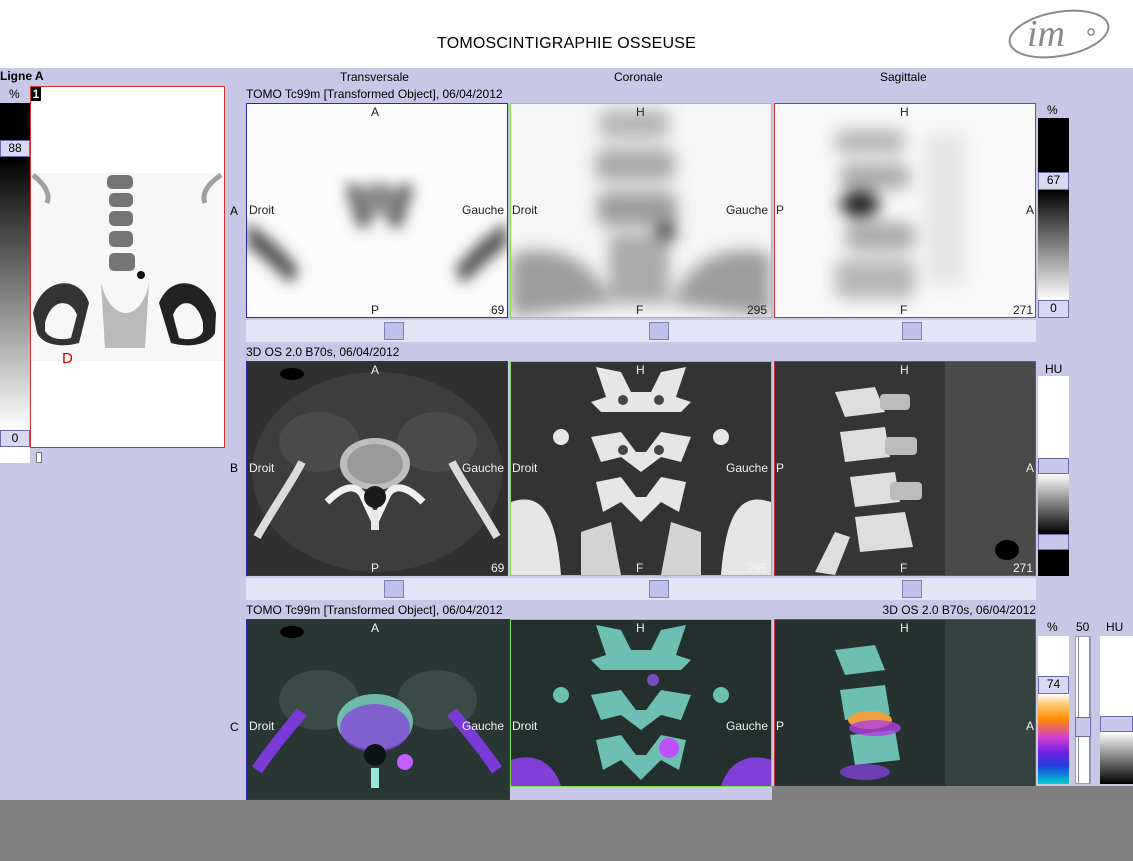  Describe the element at coordinates (959, 610) in the screenshot. I see `row-c-caption-right: 3D OS 2.0 B70s, 06/04/2012` at that location.